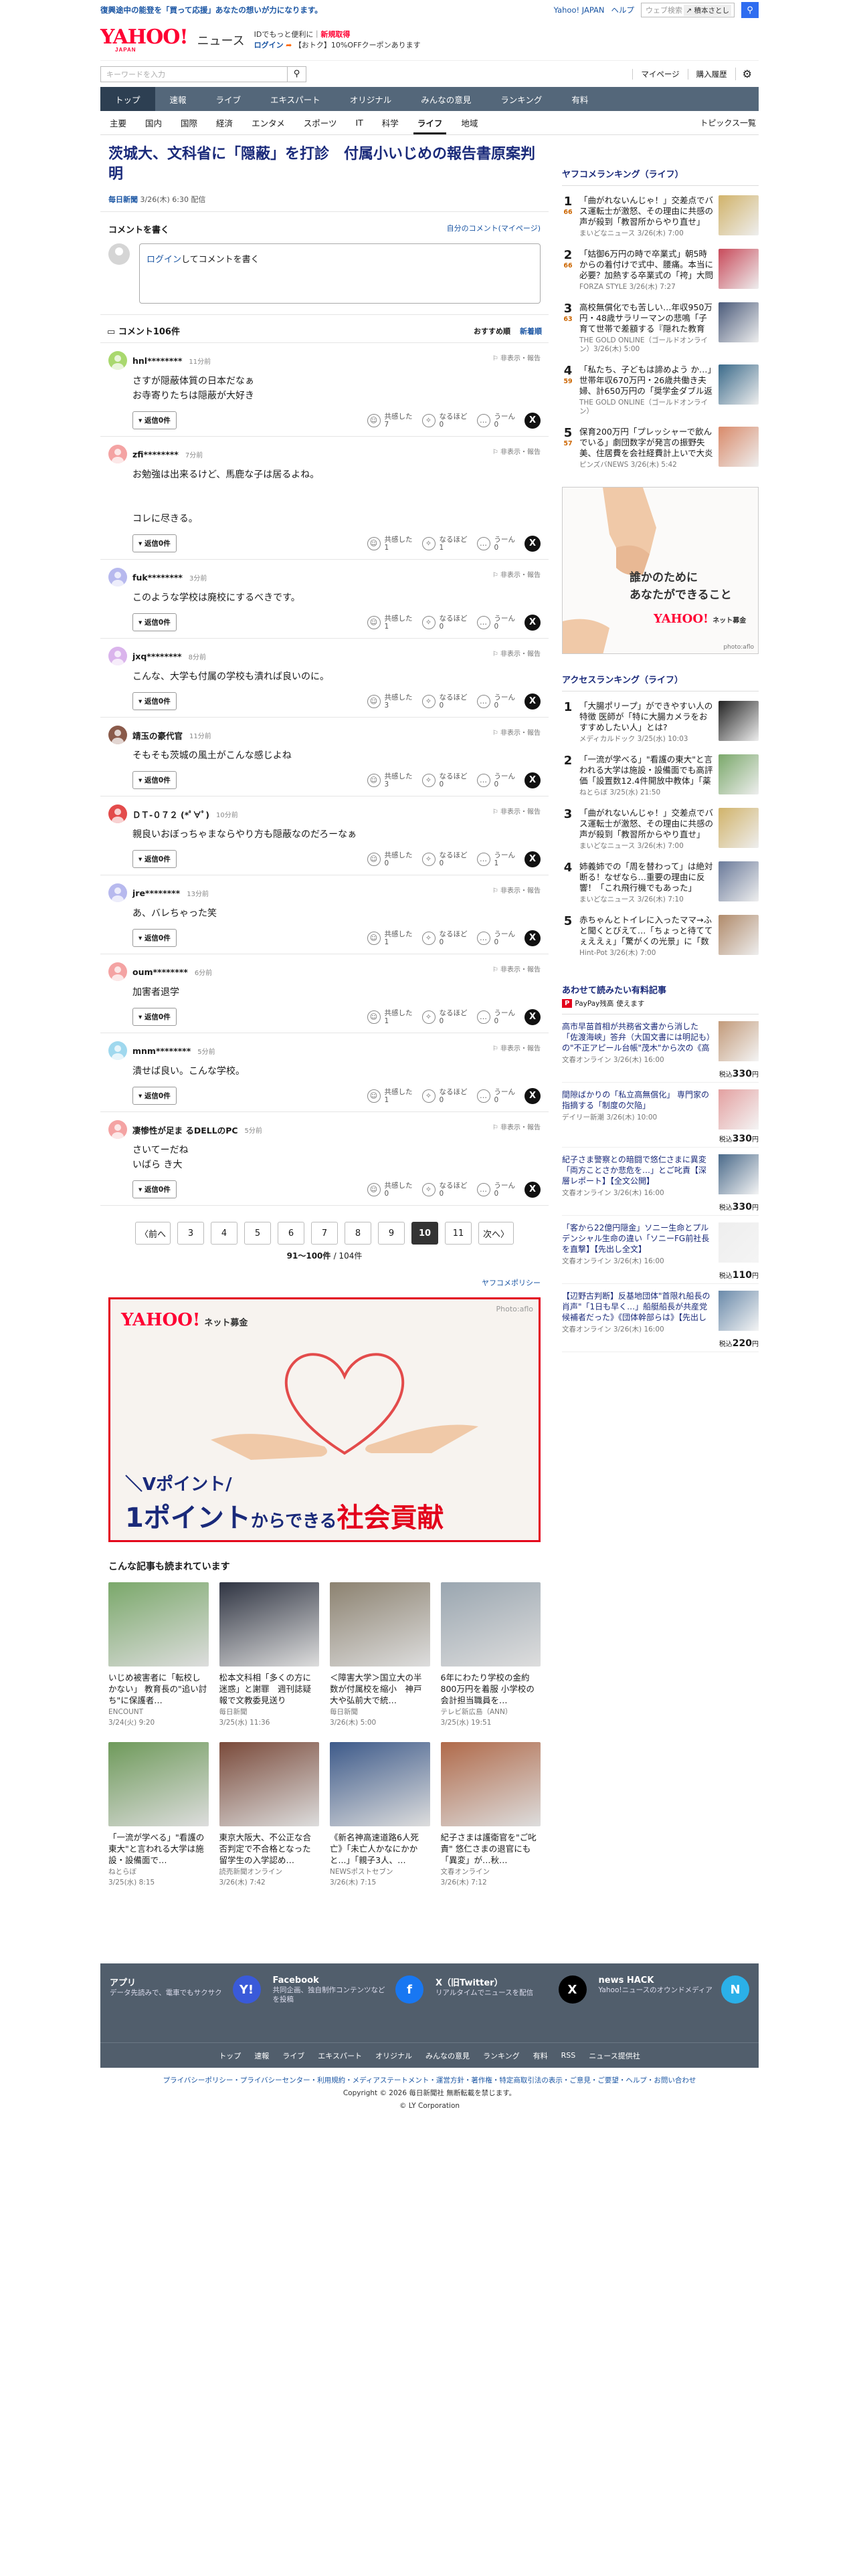  What do you see at coordinates (320, 123) in the screenshot?
I see `cat-sports: スポーツ` at bounding box center [320, 123].